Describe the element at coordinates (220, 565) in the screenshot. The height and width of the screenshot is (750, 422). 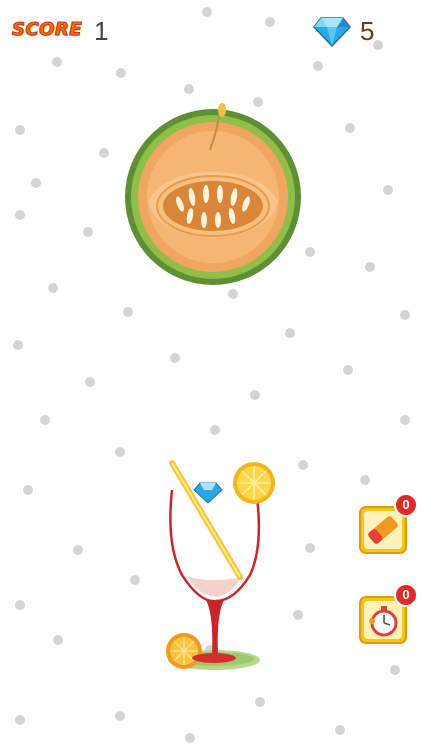
I see `cocktail-glass-icon` at that location.